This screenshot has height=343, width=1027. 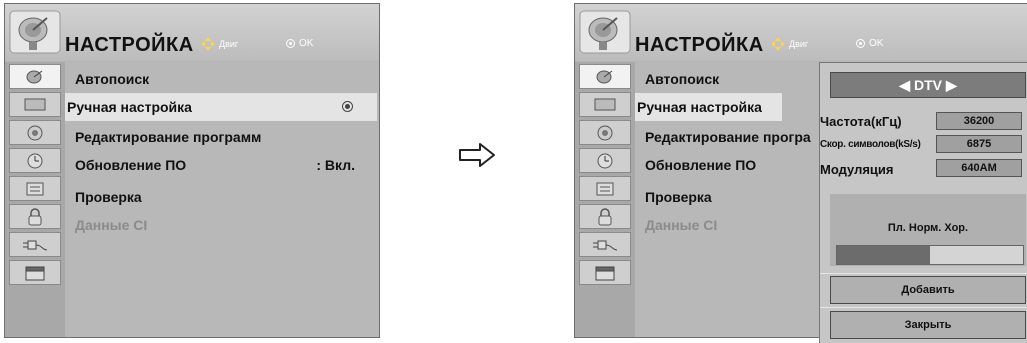 I want to click on modulation-field: 640AM, so click(x=979, y=168).